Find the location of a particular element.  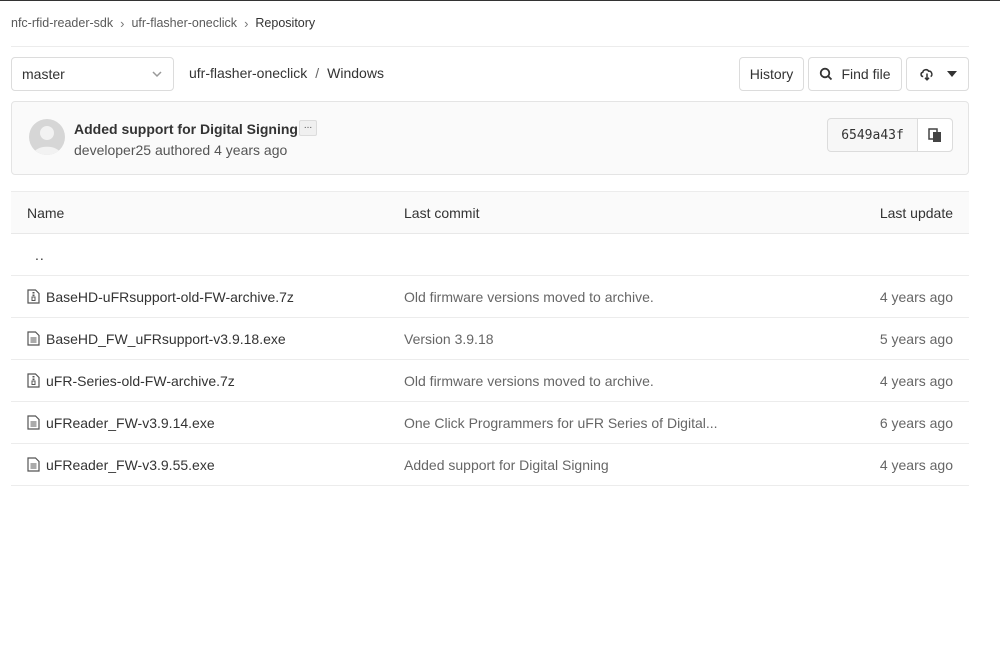

chevron-down-icon is located at coordinates (157, 74).